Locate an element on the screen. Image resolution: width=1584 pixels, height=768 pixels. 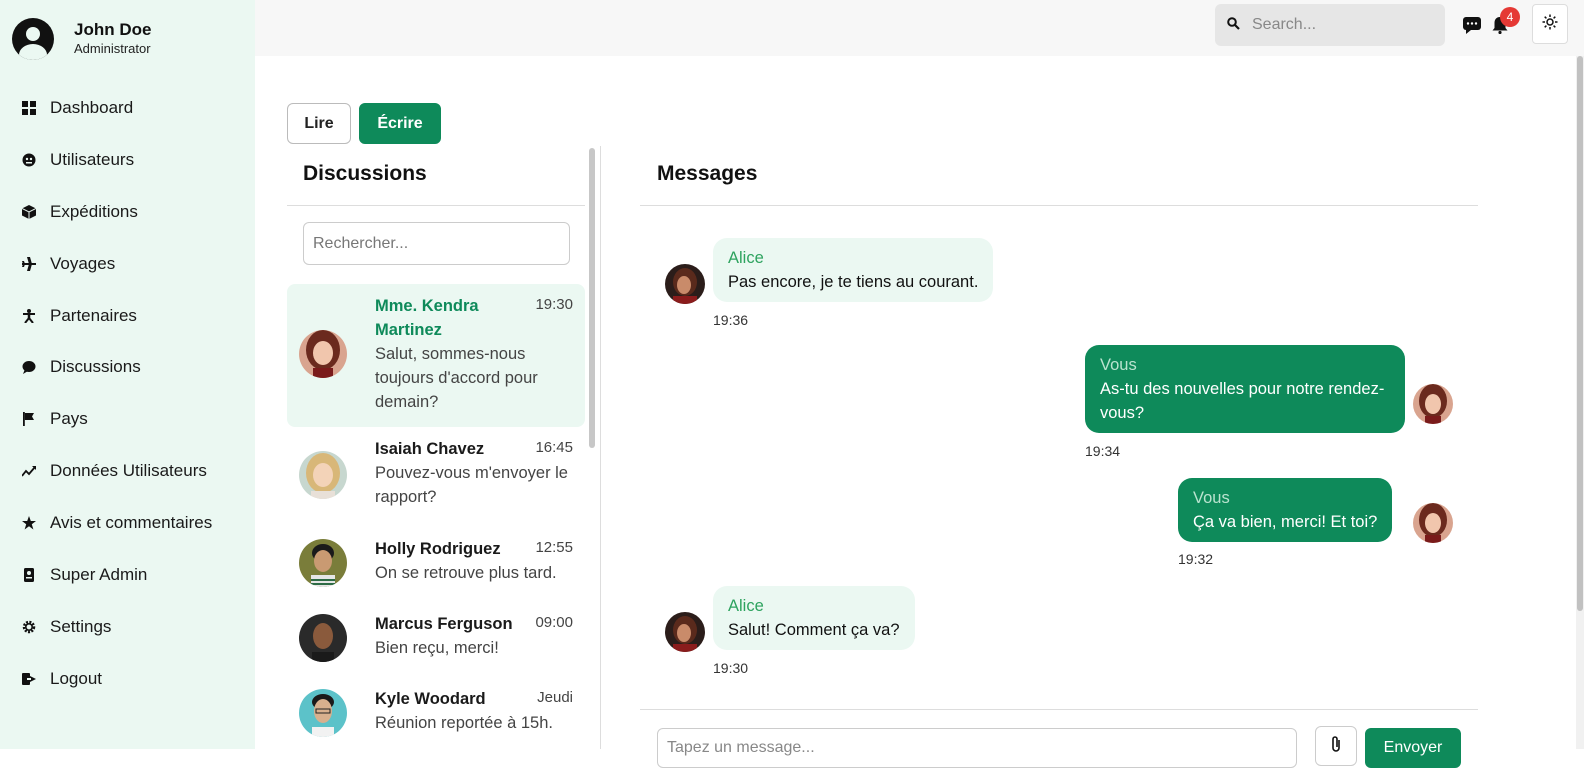
conversation-item: Marcus Ferguson 09:00 Bien reçu, merci! is located at coordinates (436, 640).